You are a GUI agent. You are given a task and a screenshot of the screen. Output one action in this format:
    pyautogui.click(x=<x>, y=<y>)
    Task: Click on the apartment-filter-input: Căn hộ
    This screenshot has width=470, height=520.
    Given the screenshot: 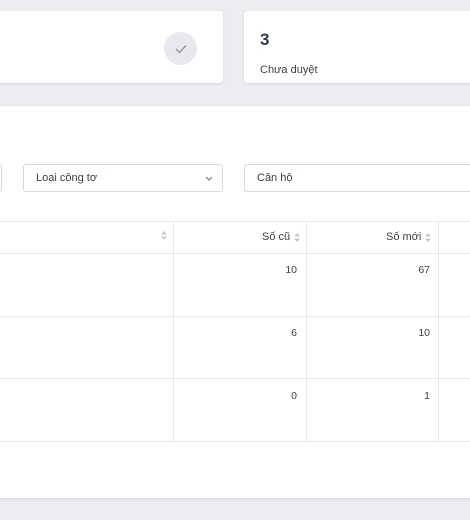 What is the action you would take?
    pyautogui.click(x=357, y=178)
    